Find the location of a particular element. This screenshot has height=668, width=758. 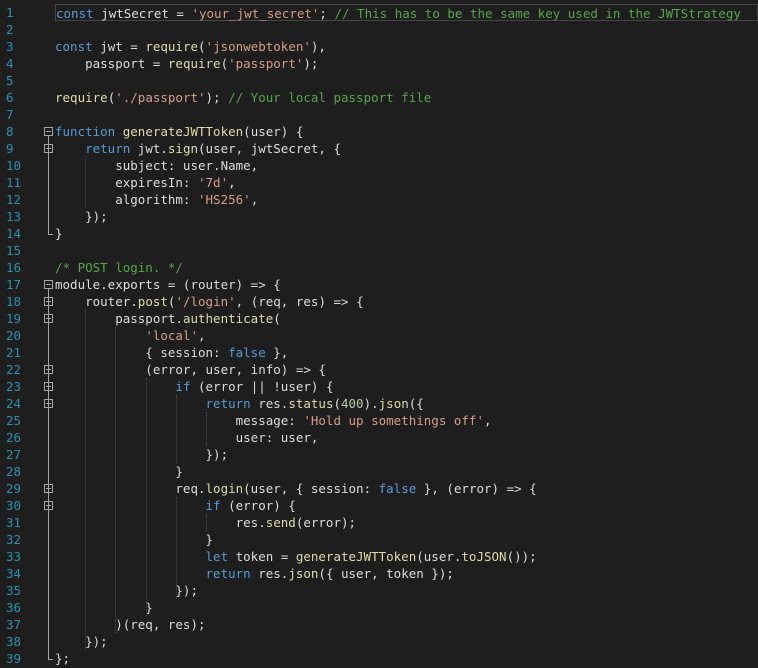

code-token: message: is located at coordinates (179, 420).